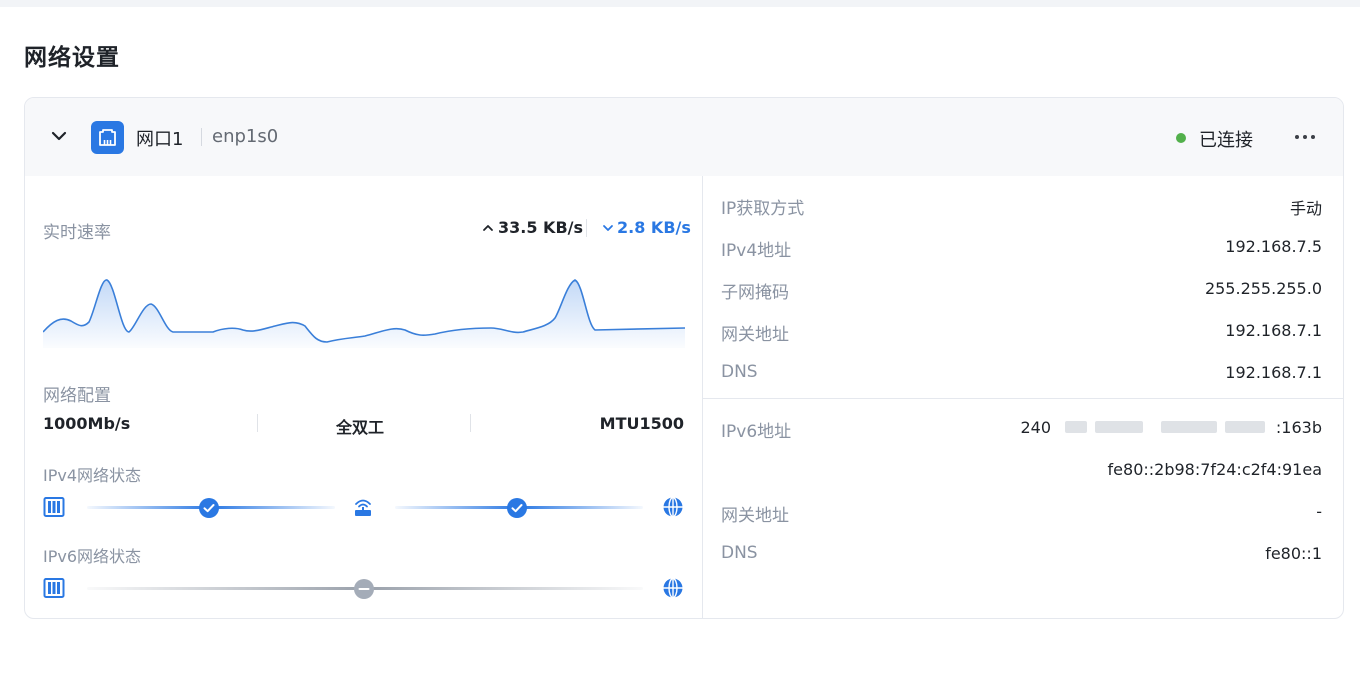 The image size is (1360, 682). I want to click on link-speed-value: 1000Mb/s, so click(87, 423).